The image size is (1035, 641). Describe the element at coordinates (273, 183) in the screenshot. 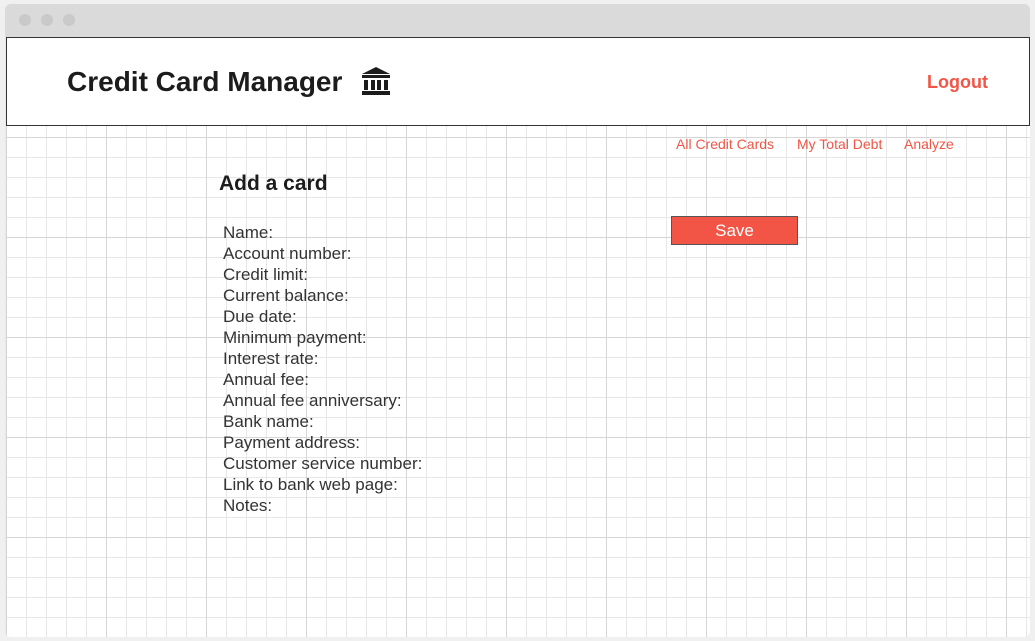

I see `form-title: Add a card` at that location.